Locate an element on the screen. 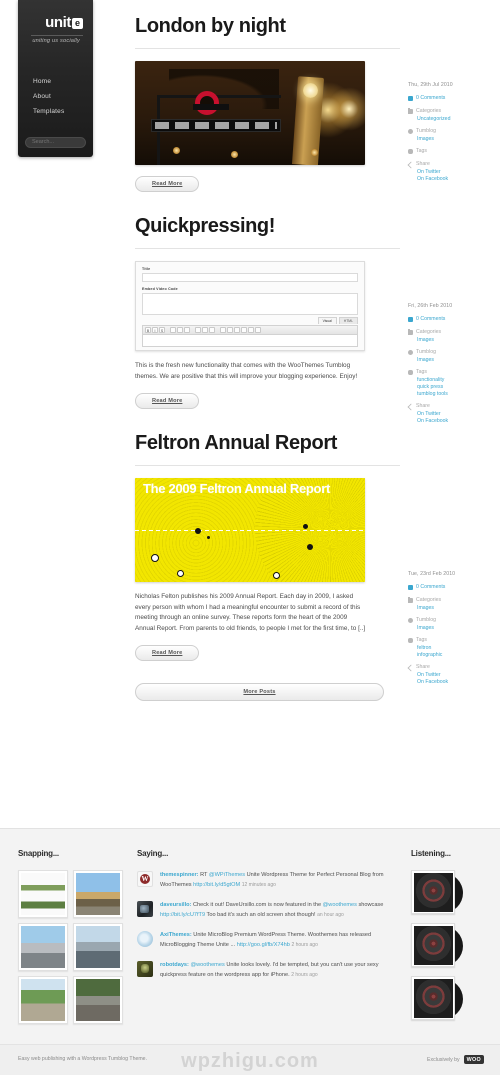 This screenshot has height=1075, width=500. align-center-icon is located at coordinates (205, 330).